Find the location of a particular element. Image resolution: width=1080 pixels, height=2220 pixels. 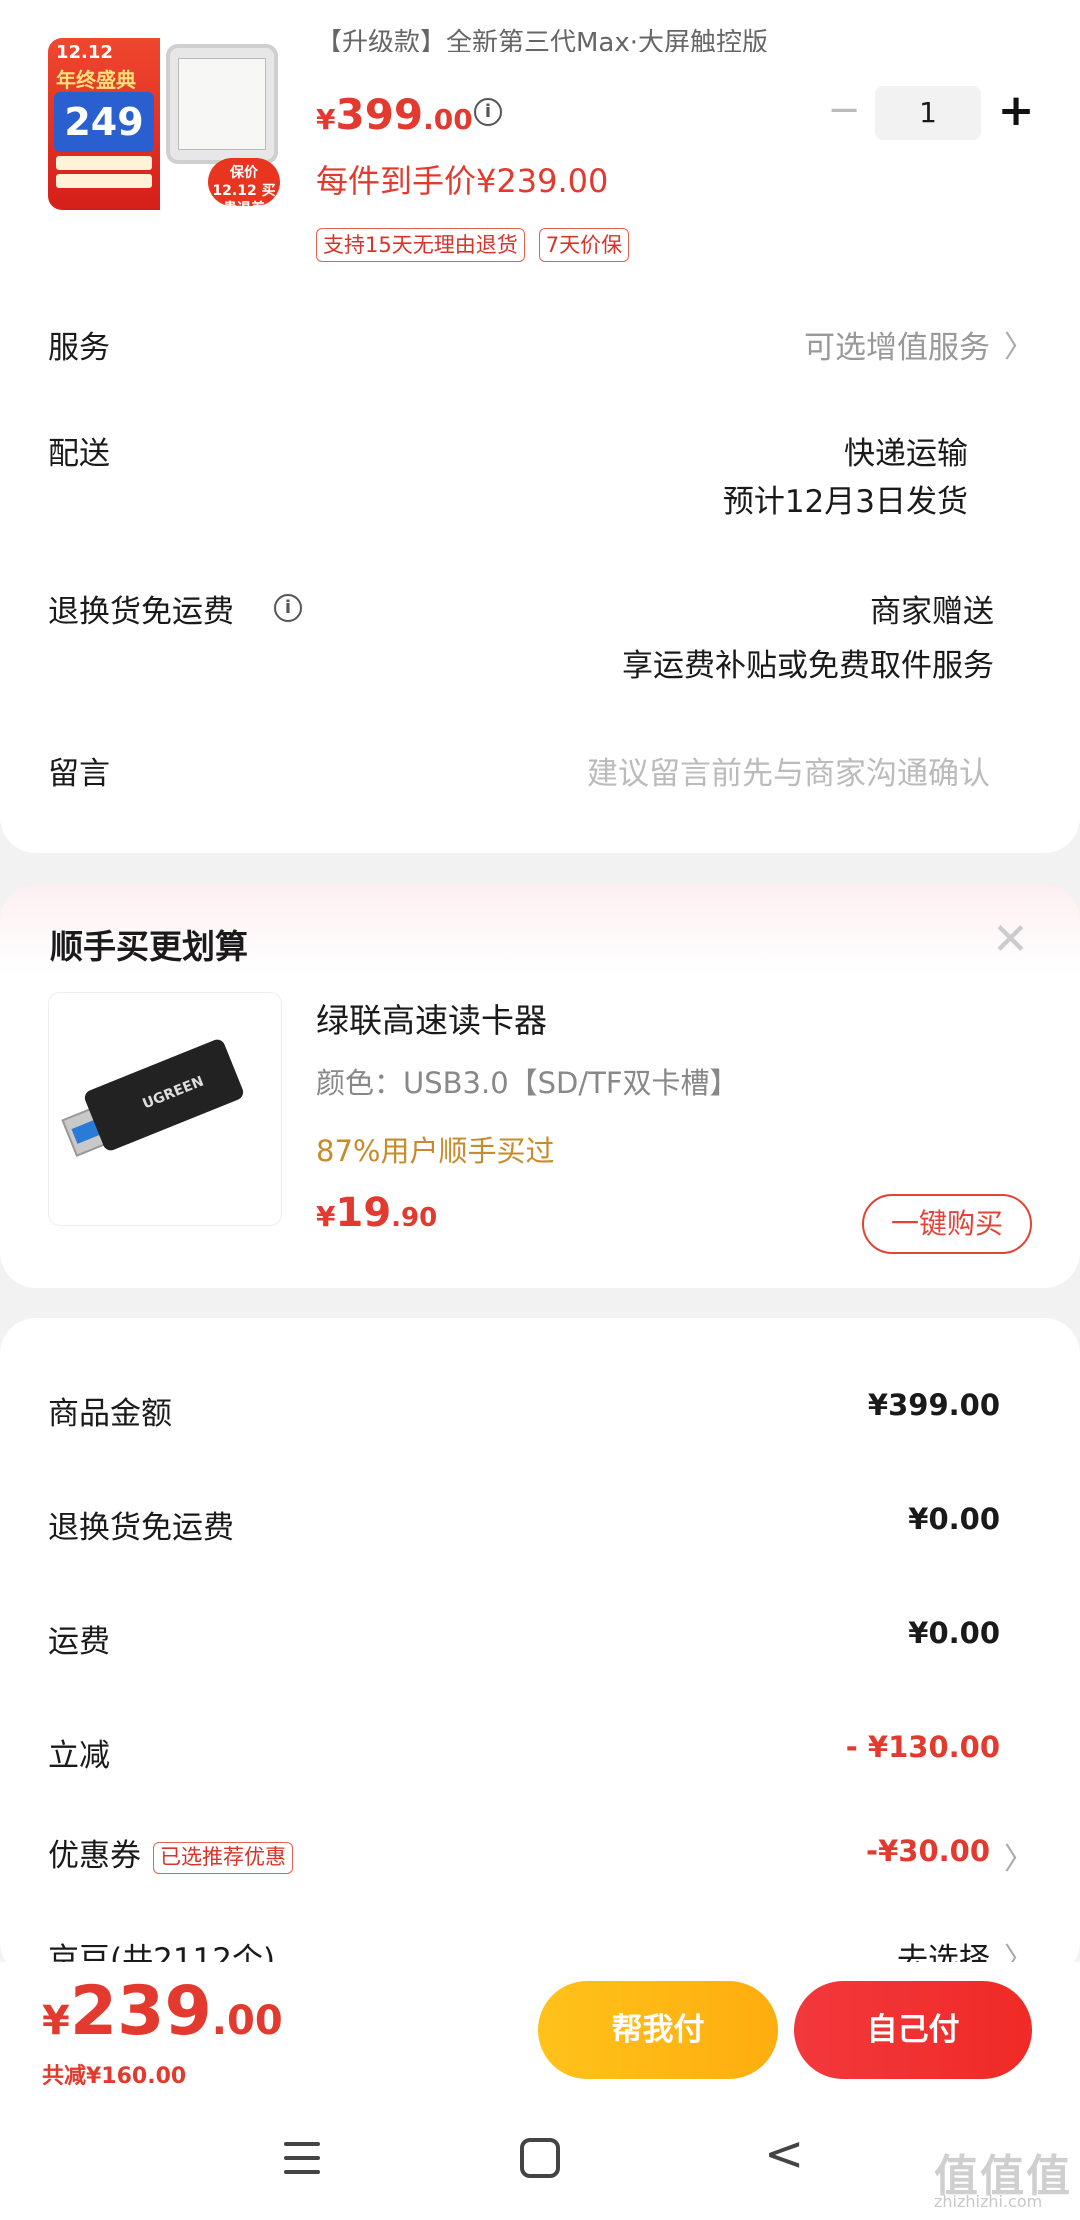

coupon-row: 优惠券 已选推荐优惠 -¥30.00 〉 is located at coordinates (543, 1858).